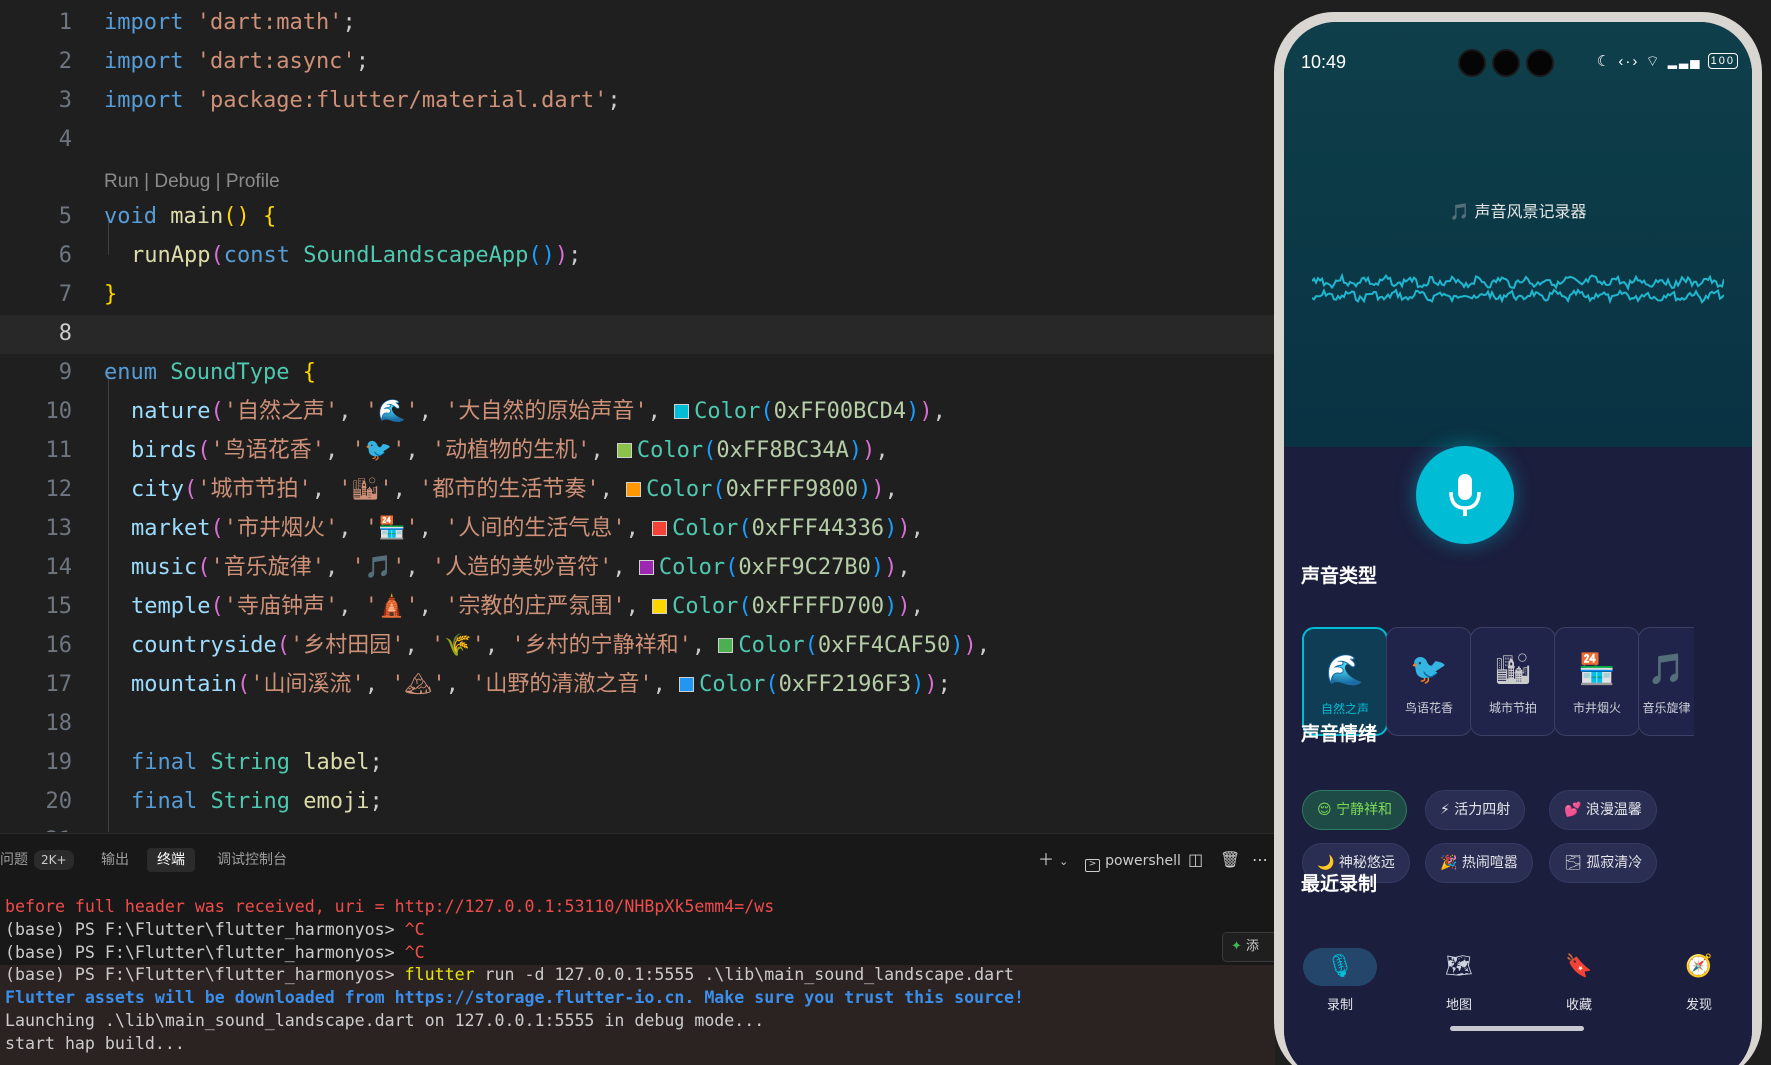  What do you see at coordinates (637, 827) in the screenshot?
I see `code-line: 21` at bounding box center [637, 827].